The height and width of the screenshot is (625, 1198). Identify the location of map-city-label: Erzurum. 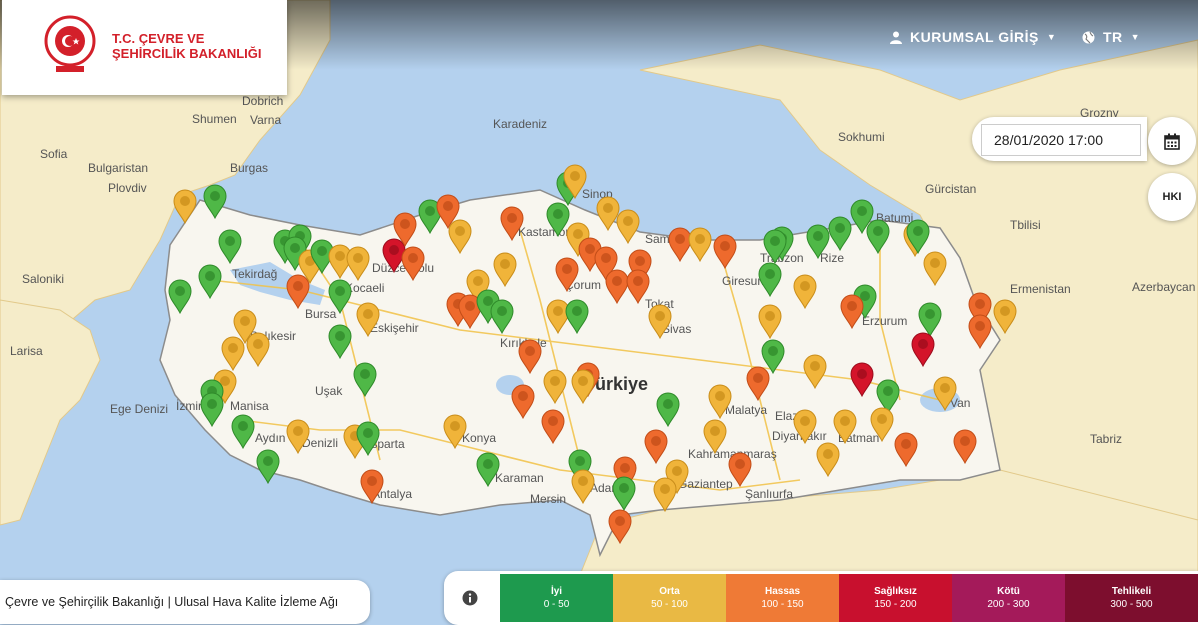
(884, 321).